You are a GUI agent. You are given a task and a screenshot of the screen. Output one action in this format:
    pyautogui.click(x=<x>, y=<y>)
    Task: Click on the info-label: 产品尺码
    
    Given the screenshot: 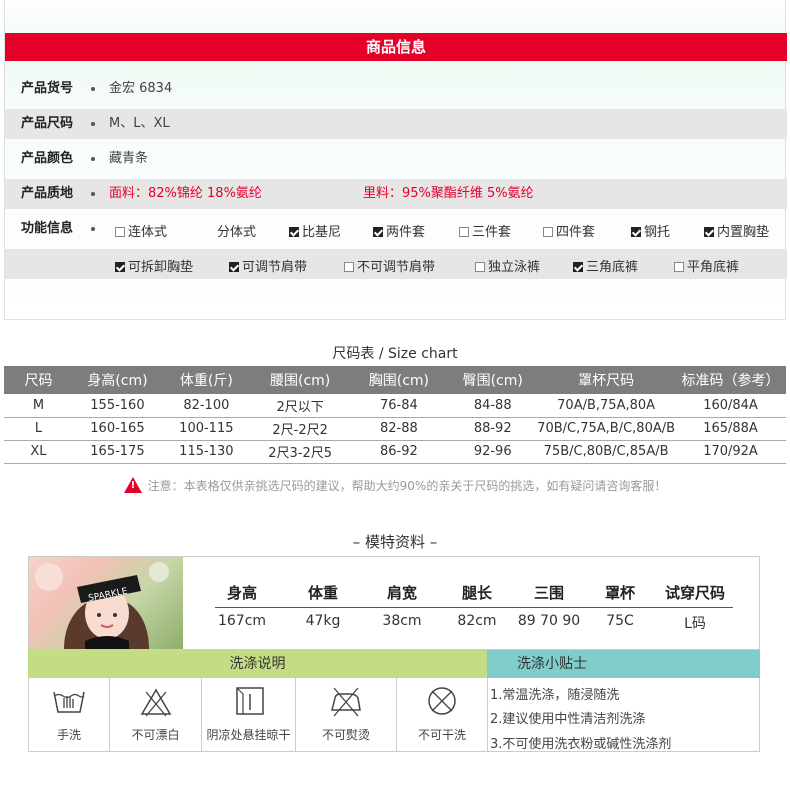 What is the action you would take?
    pyautogui.click(x=47, y=123)
    